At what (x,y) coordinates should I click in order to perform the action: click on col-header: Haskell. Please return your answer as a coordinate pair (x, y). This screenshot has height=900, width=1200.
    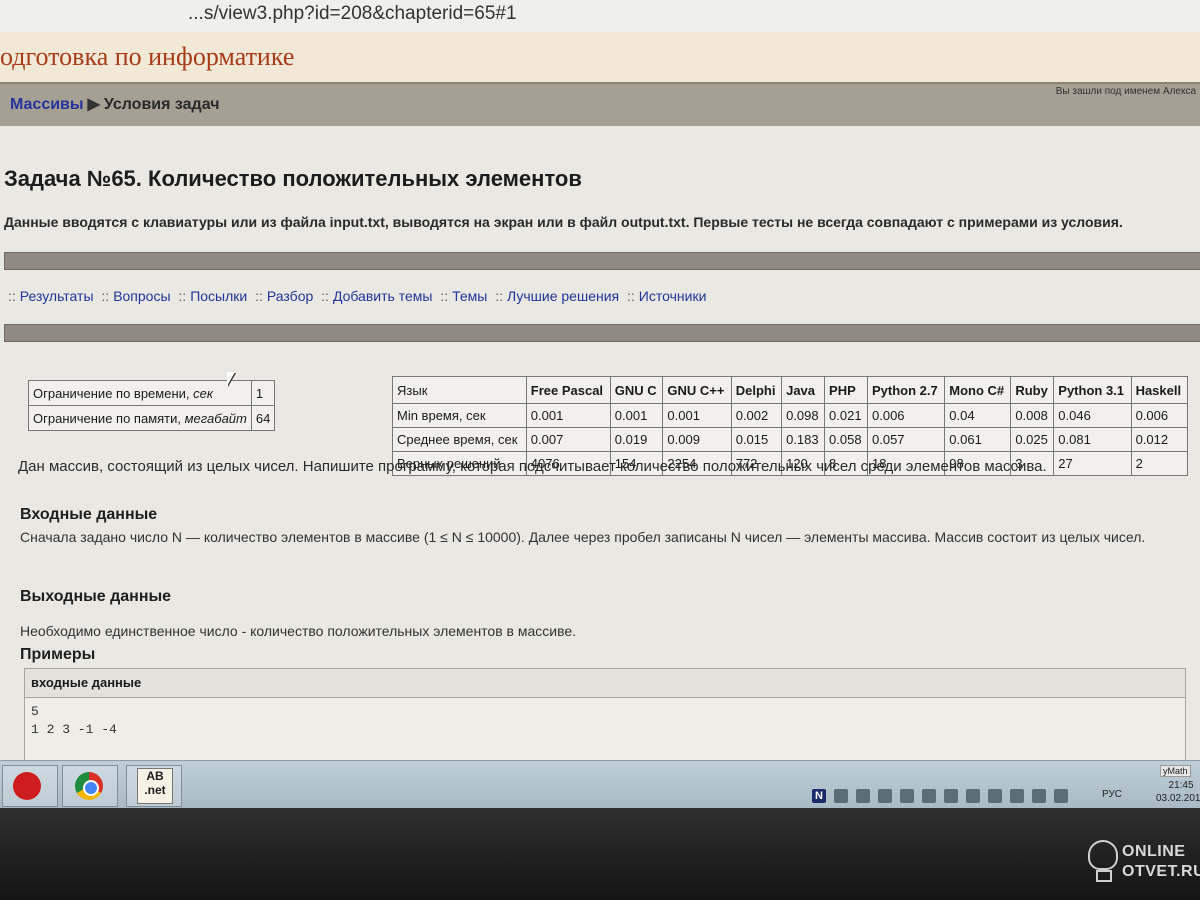
    Looking at the image, I should click on (1159, 390).